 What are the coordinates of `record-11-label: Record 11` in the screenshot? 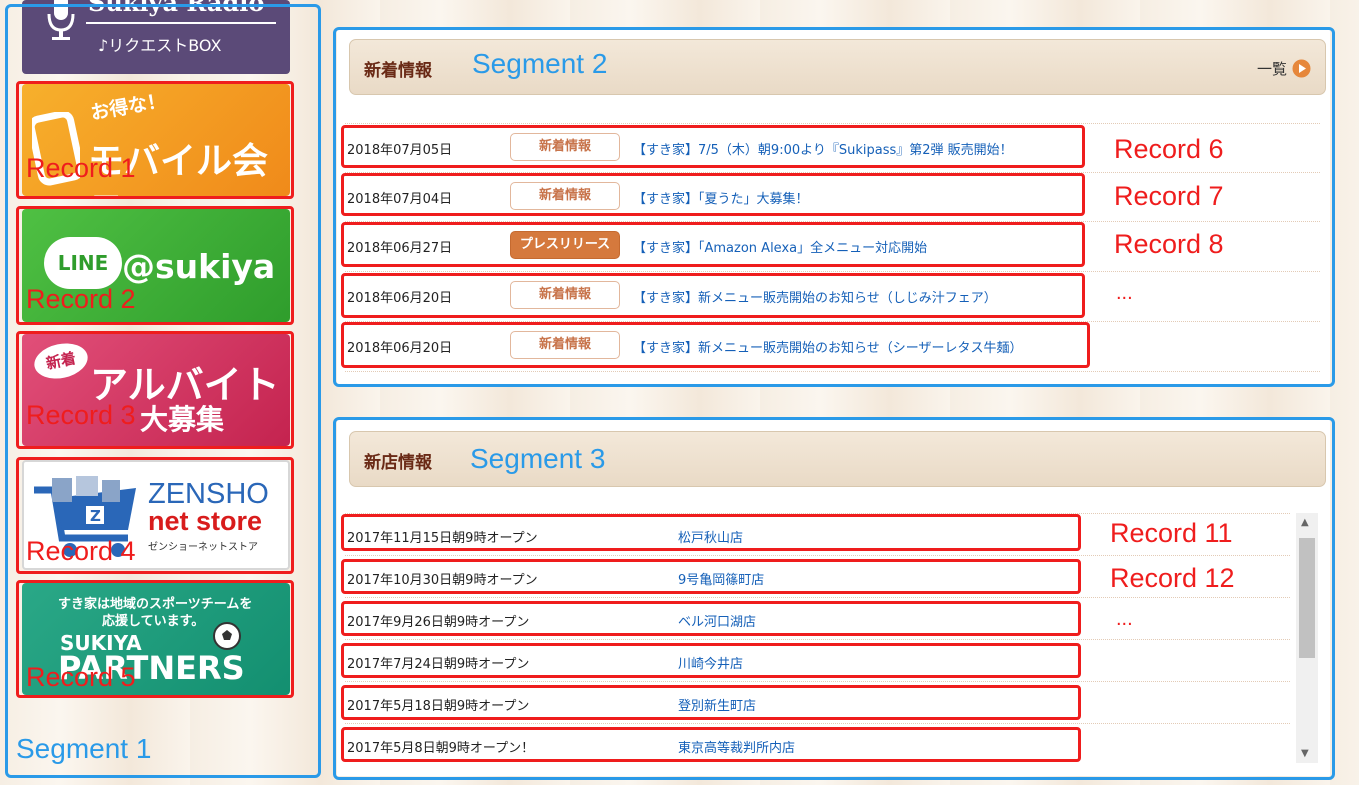 It's located at (1171, 533).